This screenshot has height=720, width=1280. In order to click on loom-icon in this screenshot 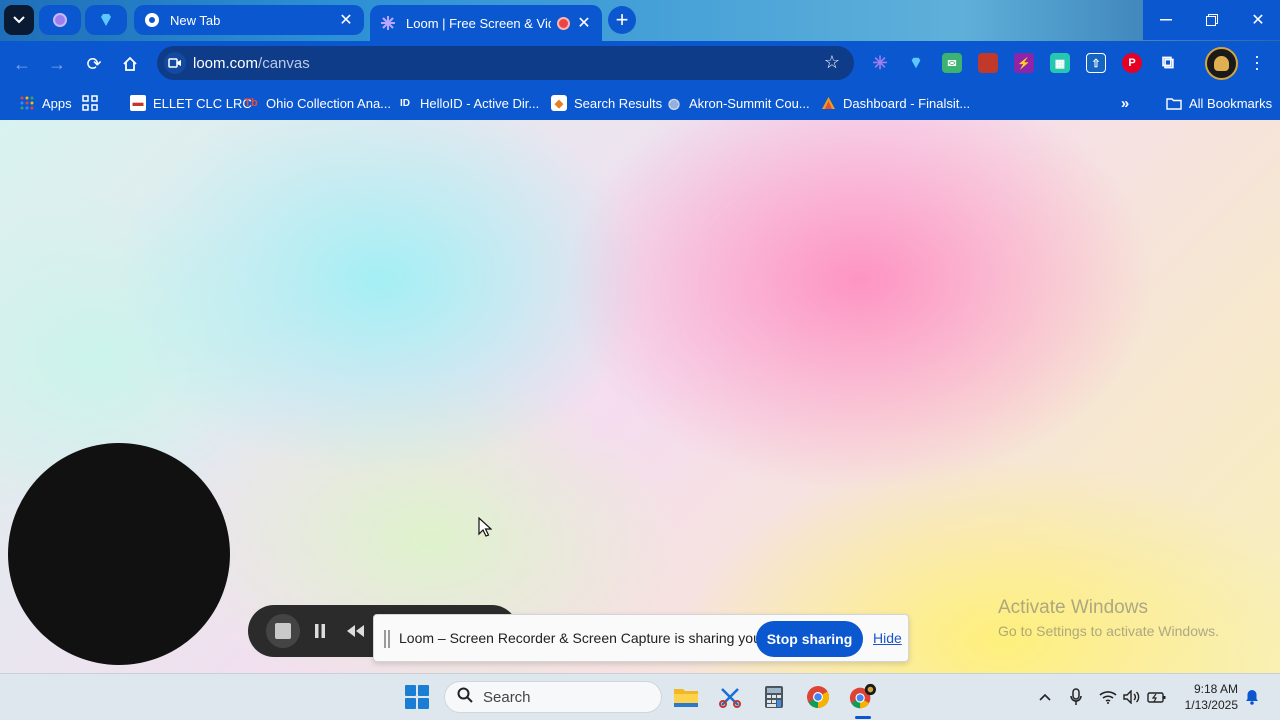, I will do `click(388, 23)`.